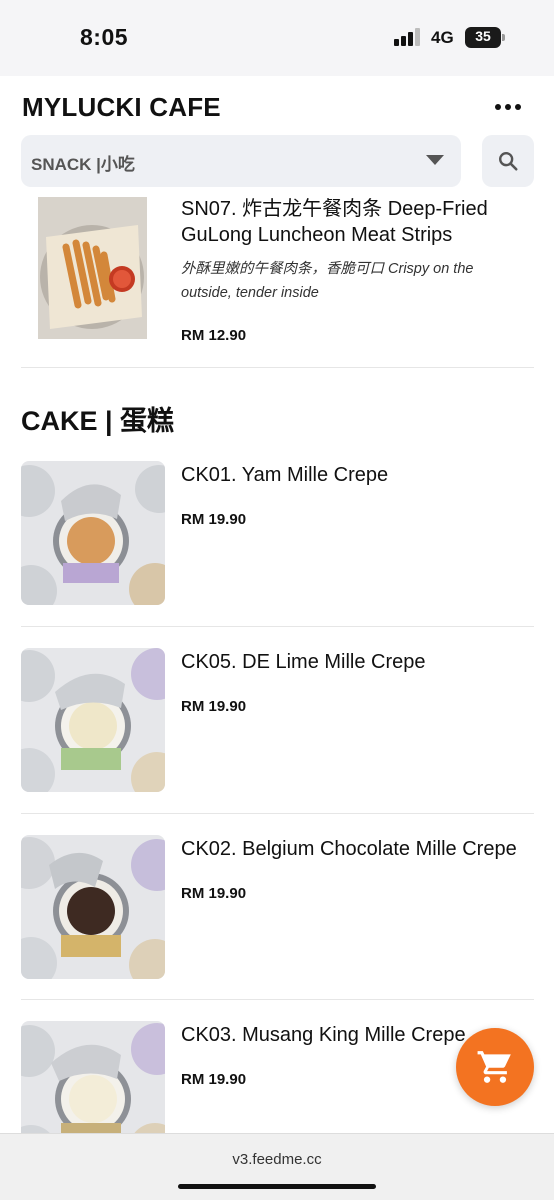 The width and height of the screenshot is (554, 1200). Describe the element at coordinates (121, 107) in the screenshot. I see `shop-name: MYLUCKI CAFE` at that location.